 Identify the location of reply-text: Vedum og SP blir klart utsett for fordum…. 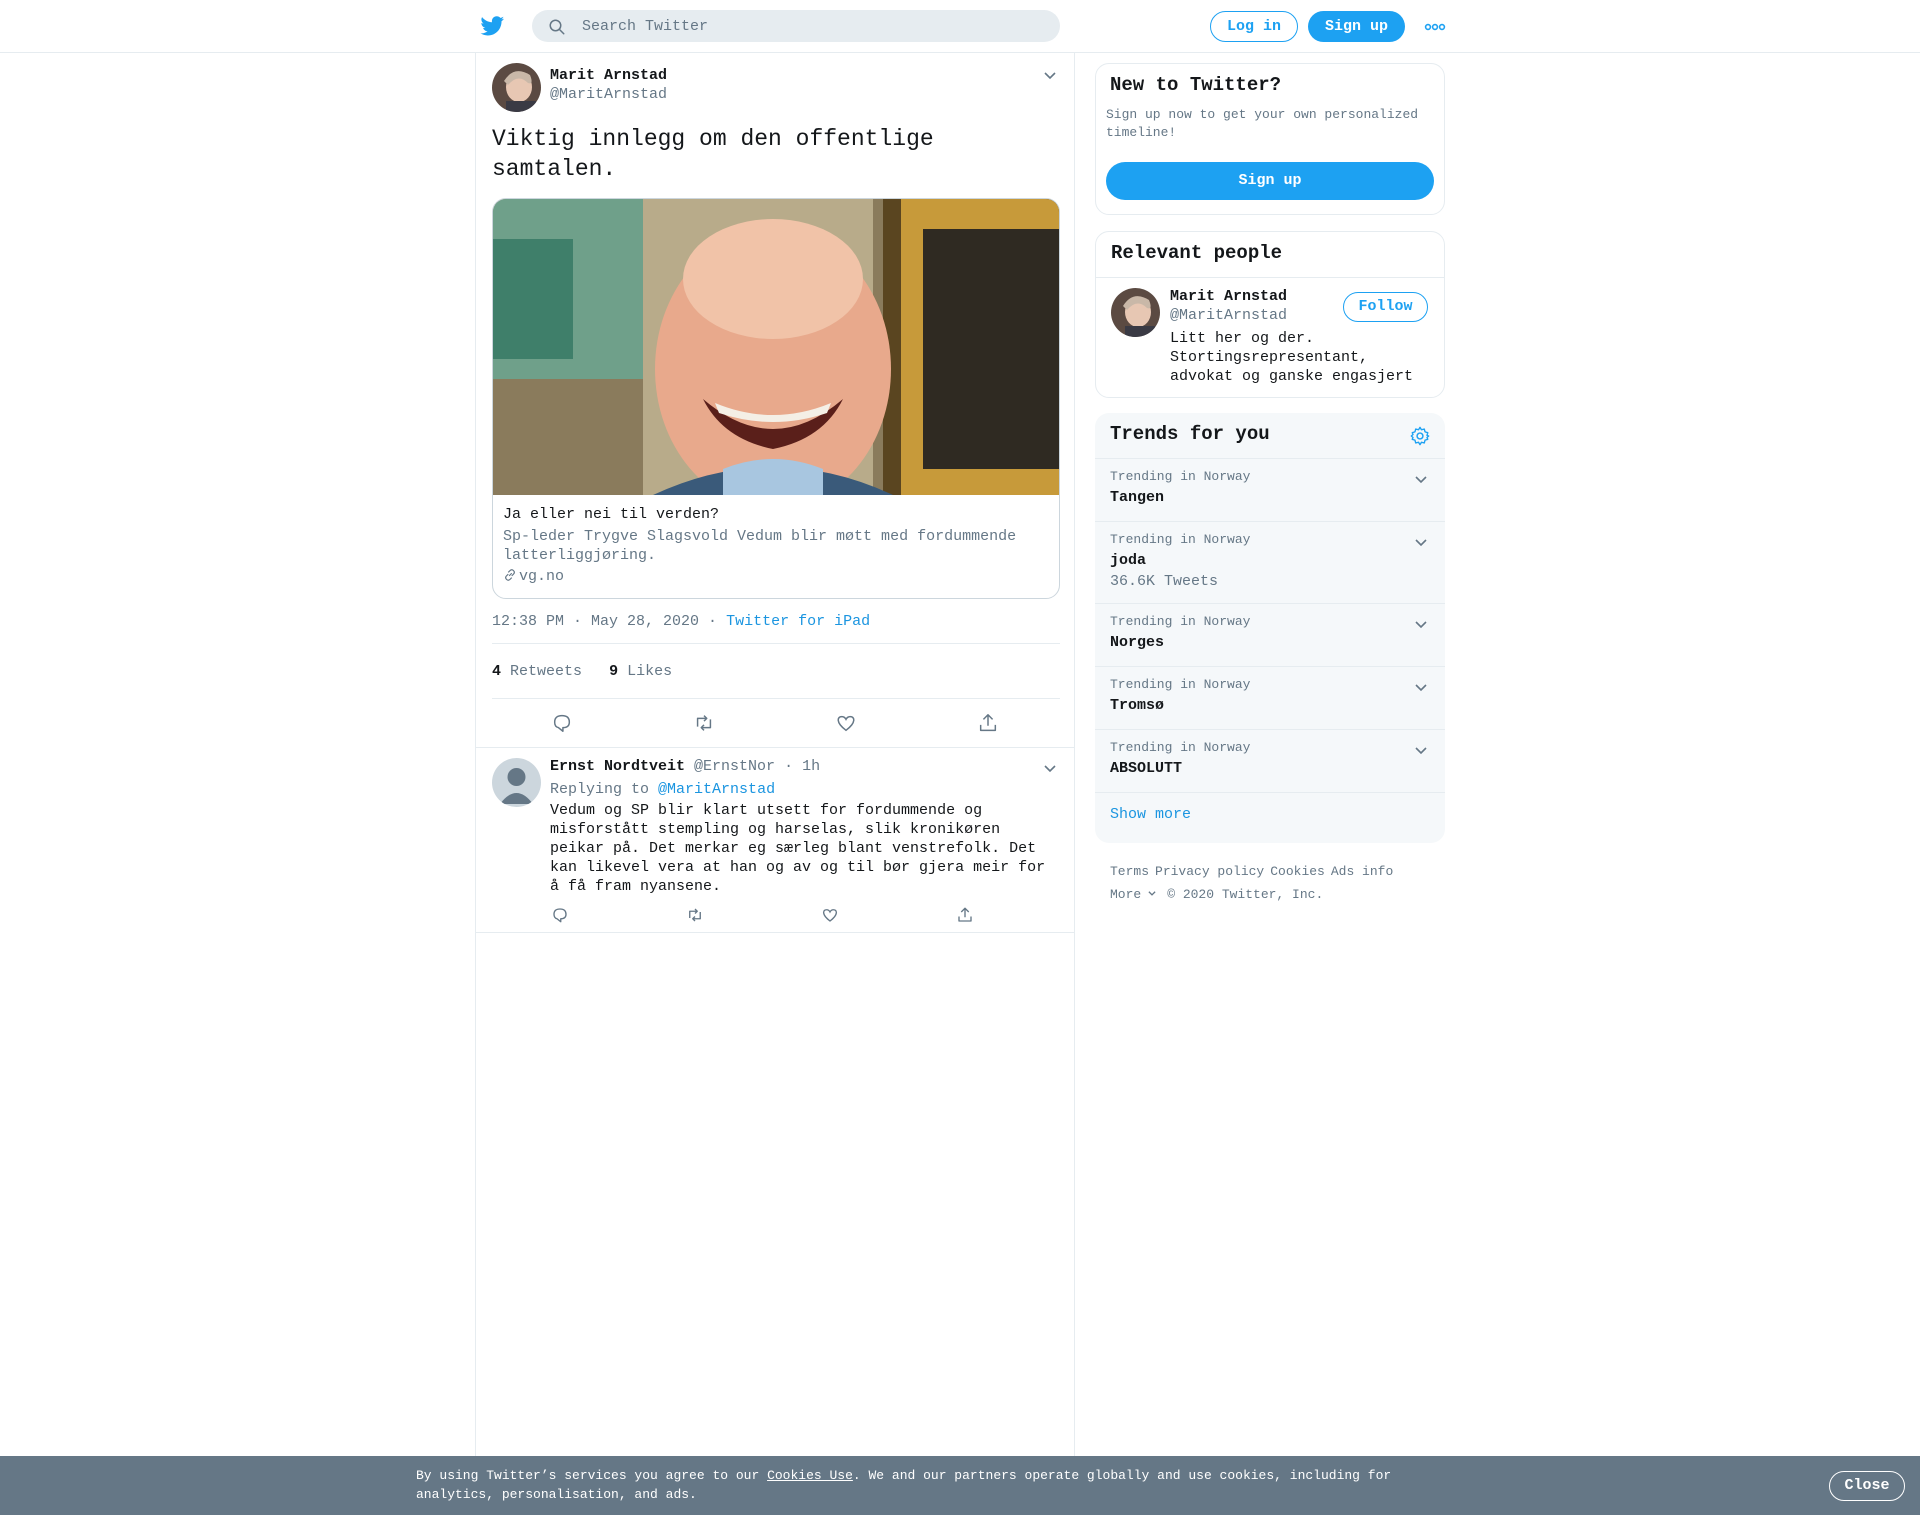
(798, 848).